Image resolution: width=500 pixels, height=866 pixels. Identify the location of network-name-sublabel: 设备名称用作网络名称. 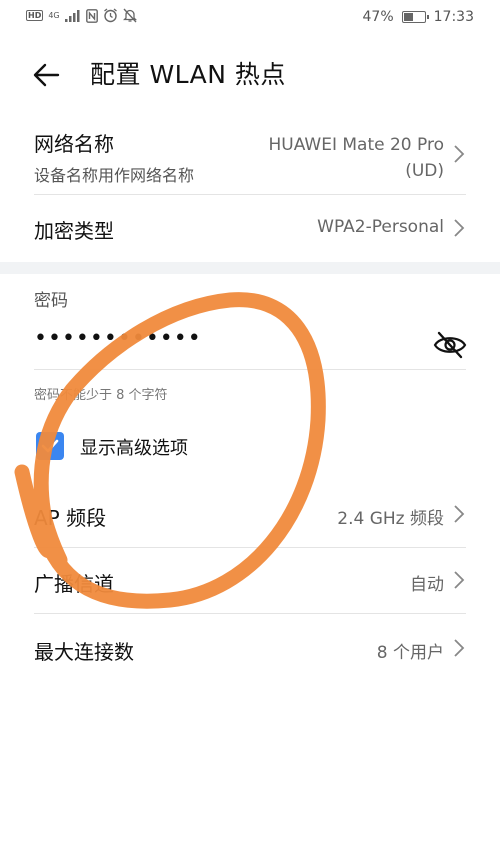
(114, 175).